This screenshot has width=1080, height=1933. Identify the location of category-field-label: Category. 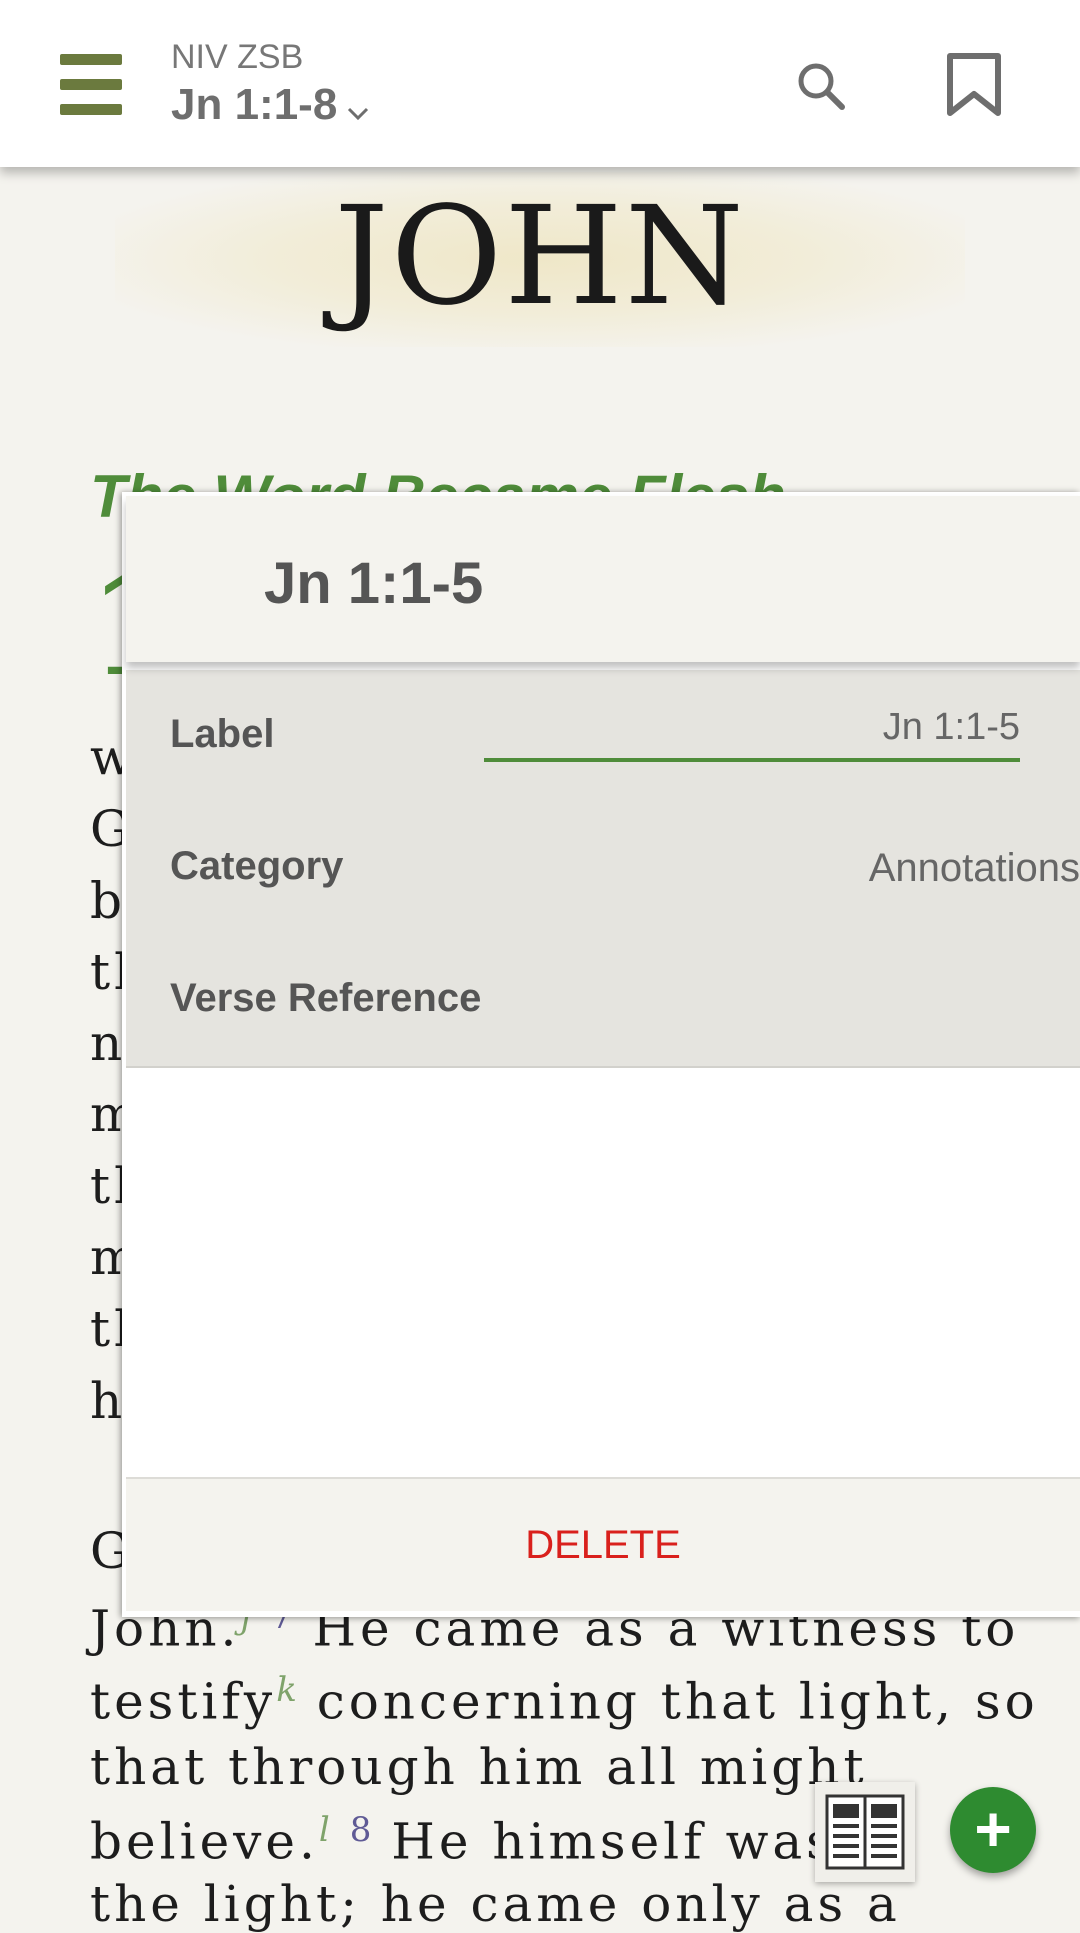
(257, 866).